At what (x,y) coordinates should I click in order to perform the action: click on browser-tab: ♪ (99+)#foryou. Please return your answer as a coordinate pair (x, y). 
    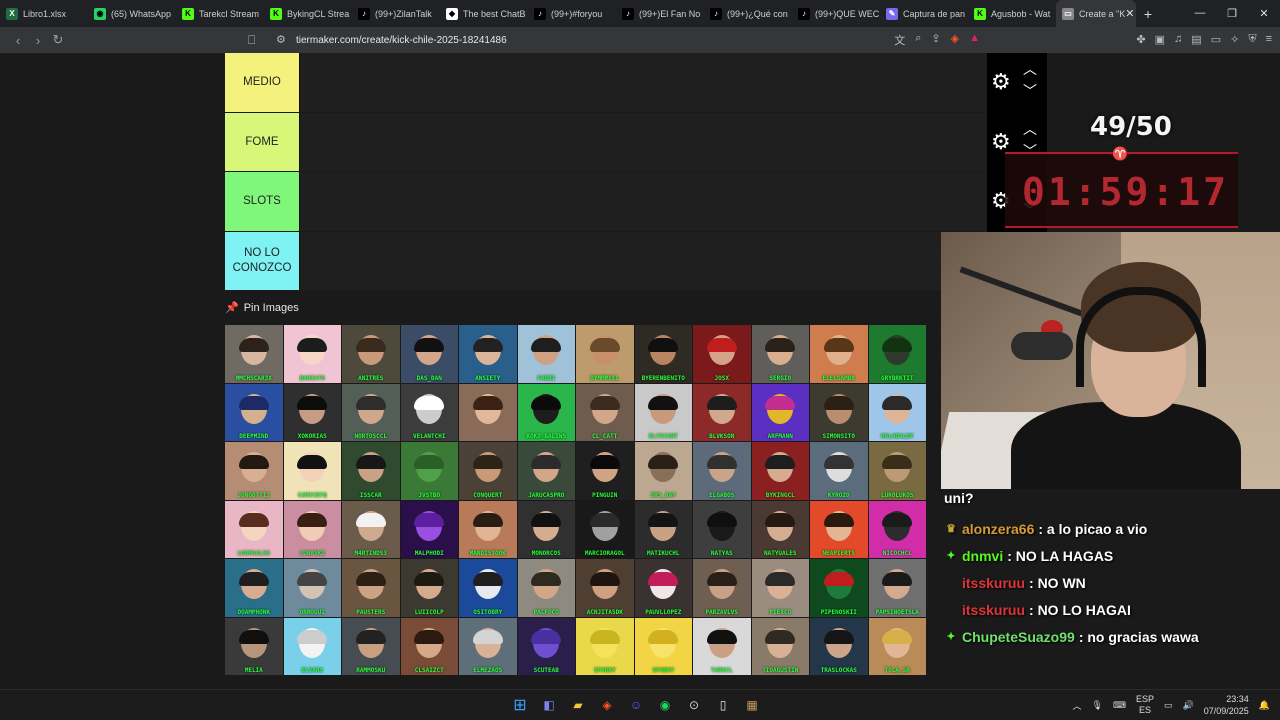
    Looking at the image, I should click on (572, 13).